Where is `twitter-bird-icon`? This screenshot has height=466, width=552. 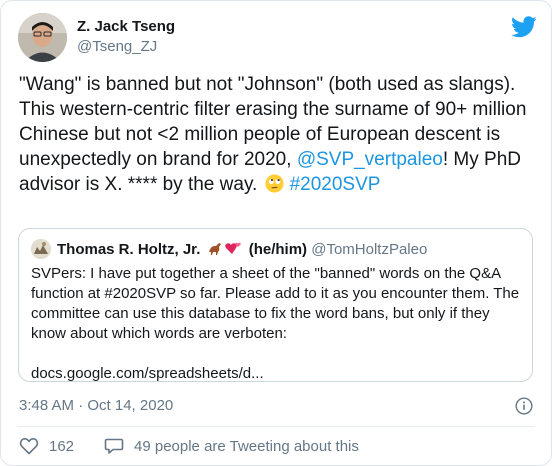 twitter-bird-icon is located at coordinates (524, 27).